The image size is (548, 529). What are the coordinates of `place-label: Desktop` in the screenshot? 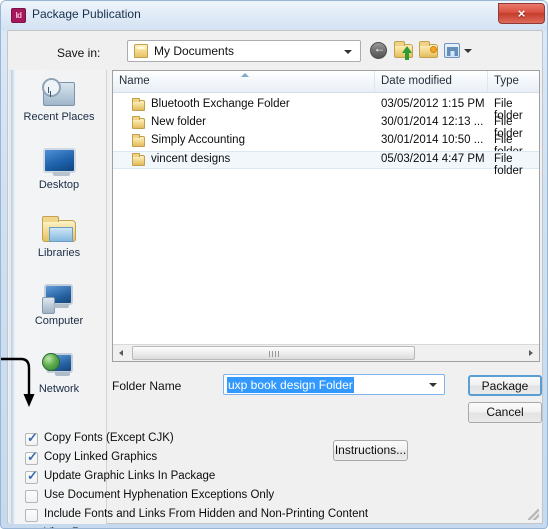 It's located at (59, 185).